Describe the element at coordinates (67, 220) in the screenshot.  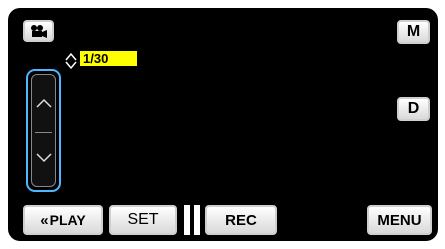
I see `play-button-label: PLAY` at that location.